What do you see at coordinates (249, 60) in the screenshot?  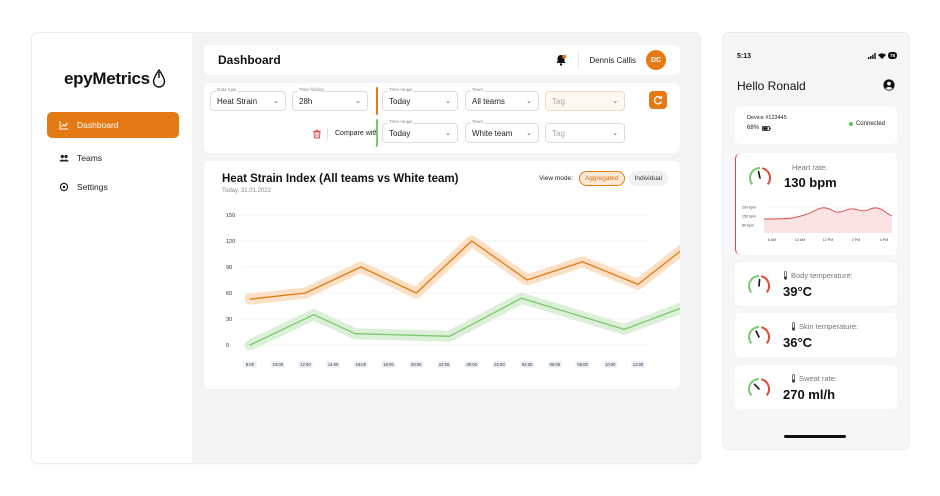 I see `page-title: Dashboard` at bounding box center [249, 60].